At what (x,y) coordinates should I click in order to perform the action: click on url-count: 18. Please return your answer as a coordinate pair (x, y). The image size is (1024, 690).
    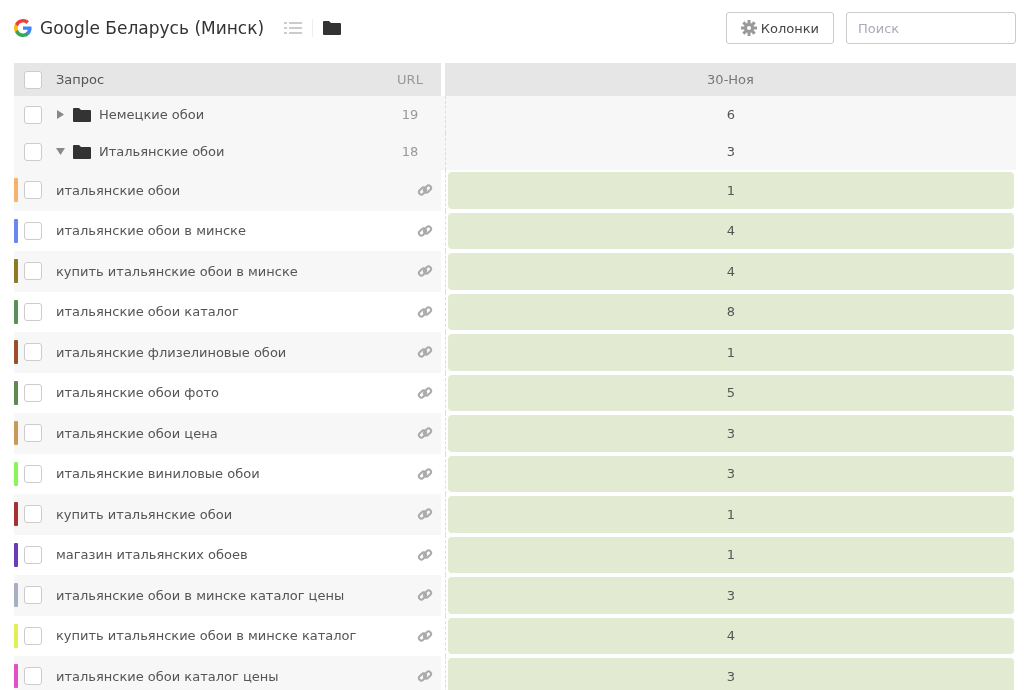
    Looking at the image, I should click on (410, 151).